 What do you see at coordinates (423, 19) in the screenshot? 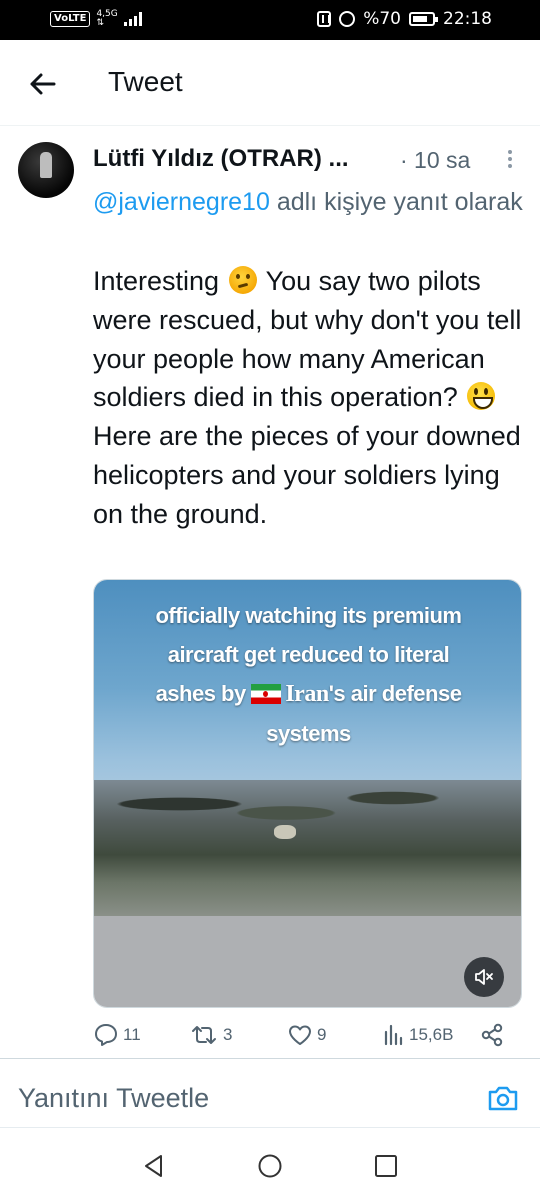
I see `battery-icon` at bounding box center [423, 19].